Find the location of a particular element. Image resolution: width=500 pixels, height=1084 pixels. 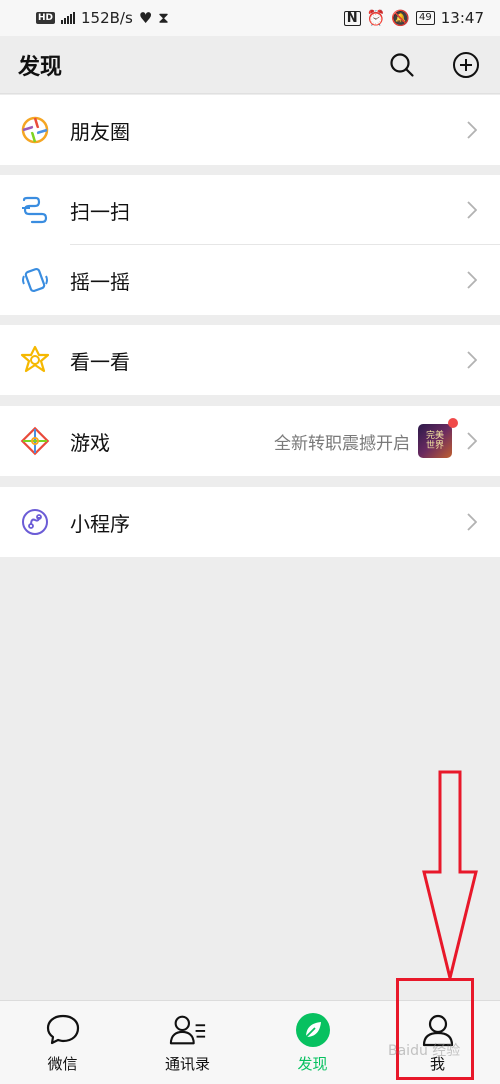

mini-programs-icon is located at coordinates (35, 522).